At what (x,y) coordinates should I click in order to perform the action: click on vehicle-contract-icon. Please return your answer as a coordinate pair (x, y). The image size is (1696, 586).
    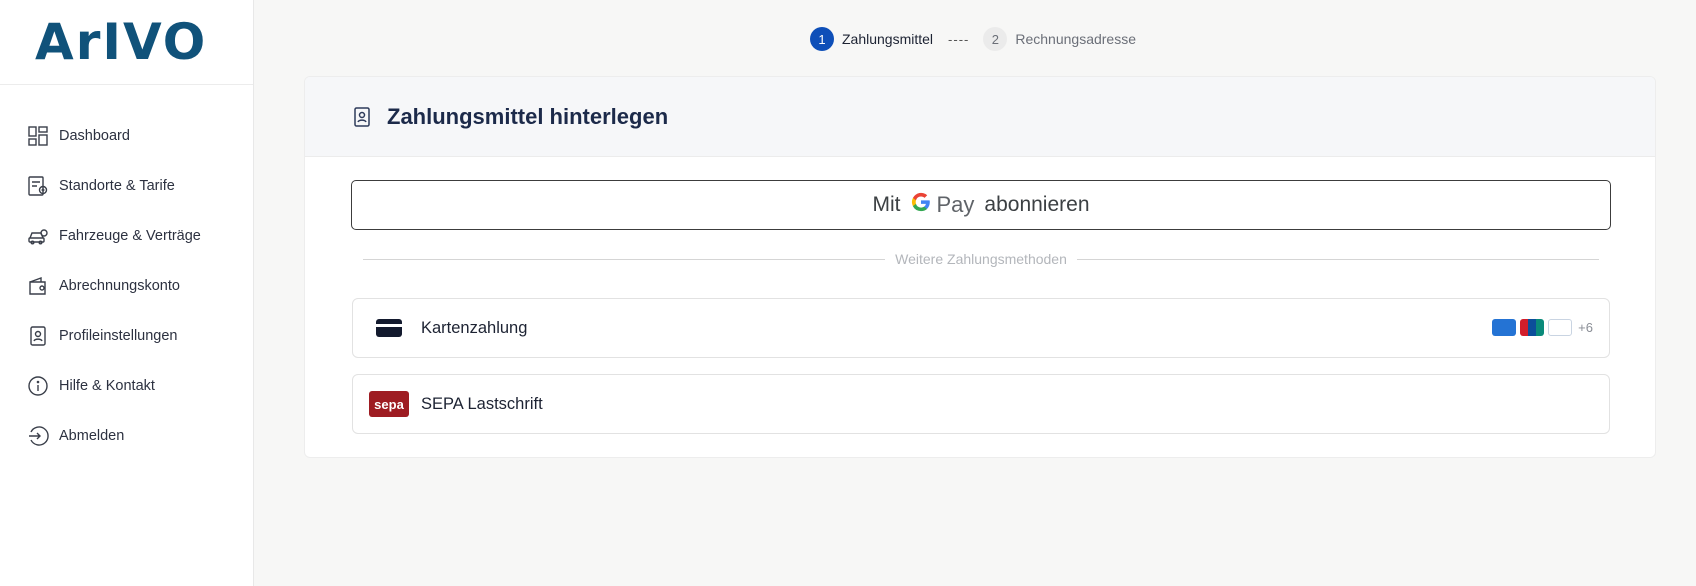
    Looking at the image, I should click on (38, 236).